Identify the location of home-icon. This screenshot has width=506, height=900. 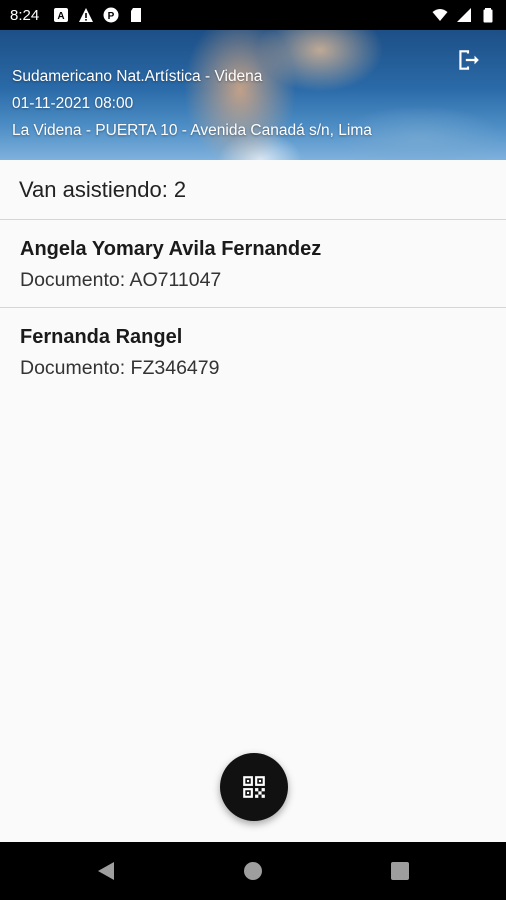
(253, 871).